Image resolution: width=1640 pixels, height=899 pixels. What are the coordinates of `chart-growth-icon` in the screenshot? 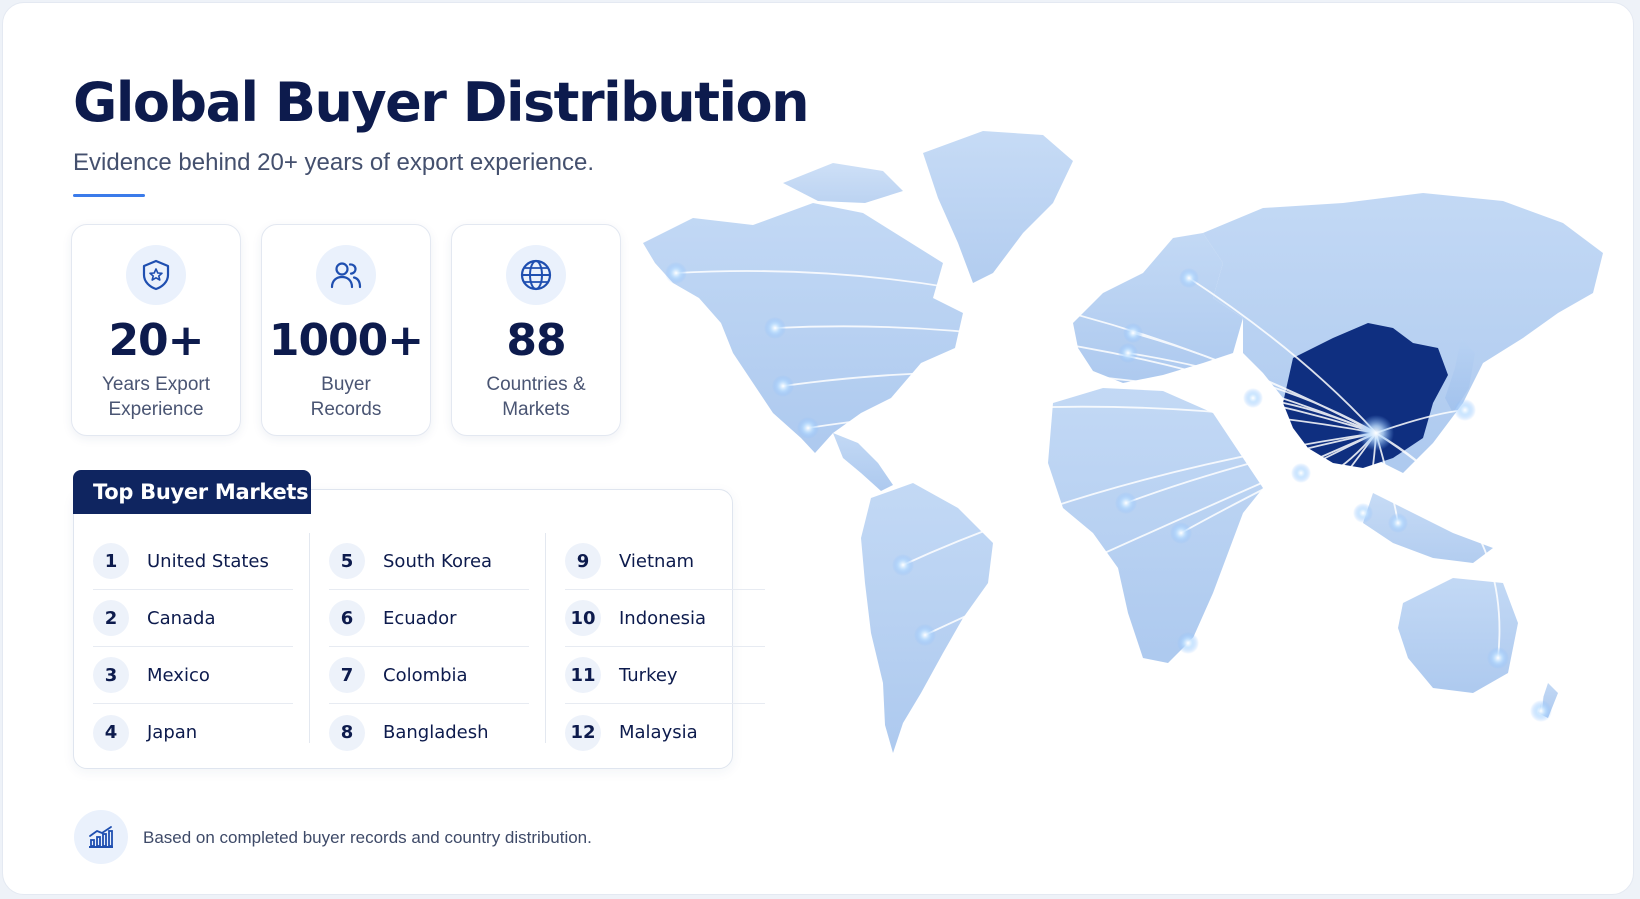 It's located at (101, 837).